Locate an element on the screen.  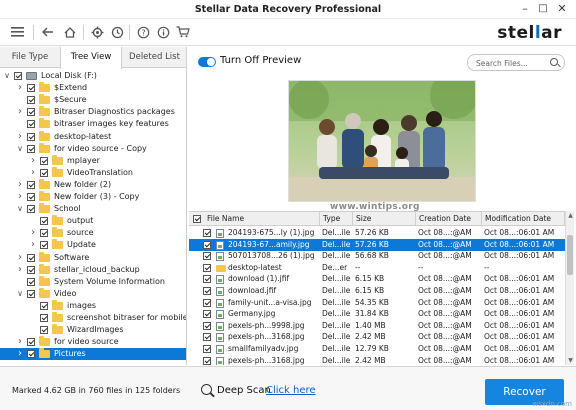
tree-item: › Update is located at coordinates (93, 245).